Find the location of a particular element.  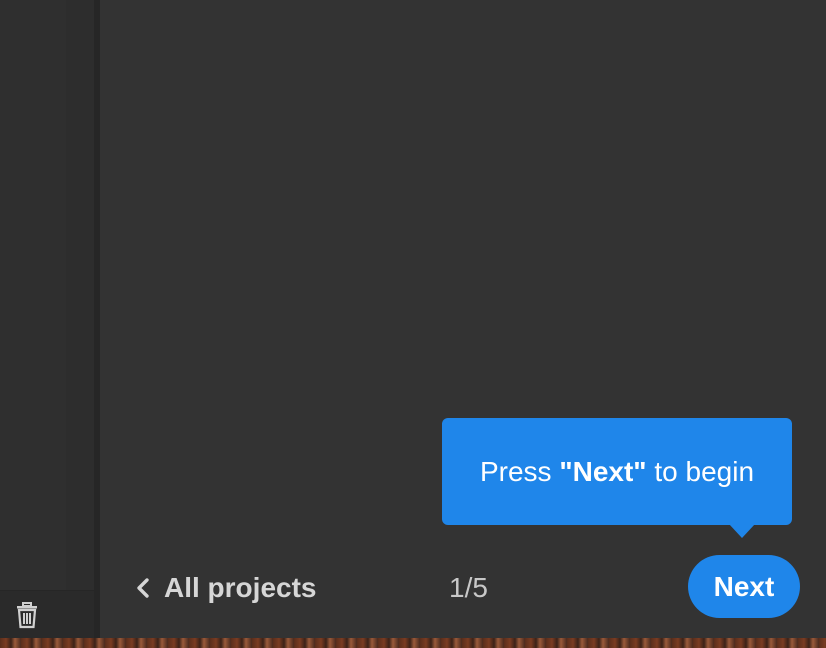

left-panel is located at coordinates (47, 319).